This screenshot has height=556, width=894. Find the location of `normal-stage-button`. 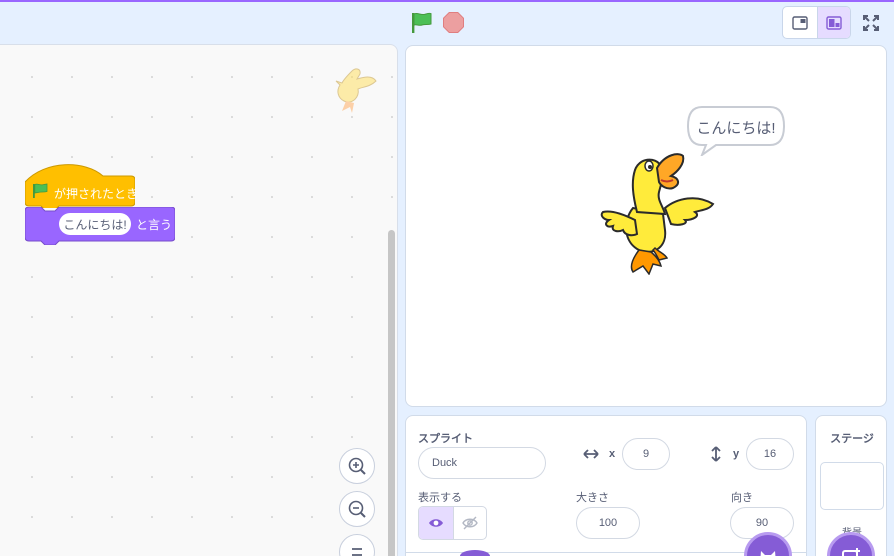

normal-stage-button is located at coordinates (833, 22).